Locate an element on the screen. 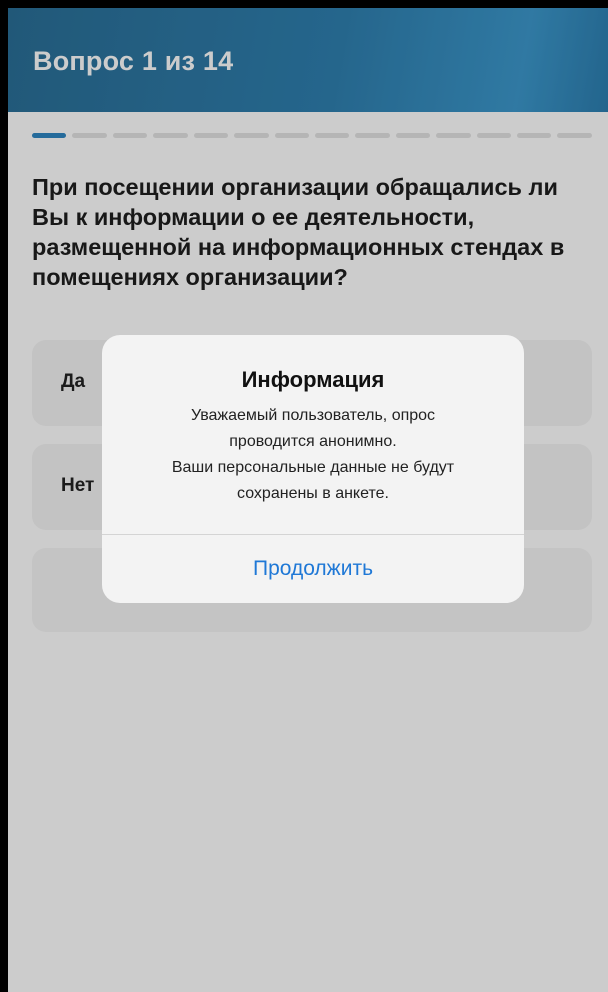 This screenshot has width=608, height=992. dialog-message-line: Ваши персональные данные не будут is located at coordinates (313, 467).